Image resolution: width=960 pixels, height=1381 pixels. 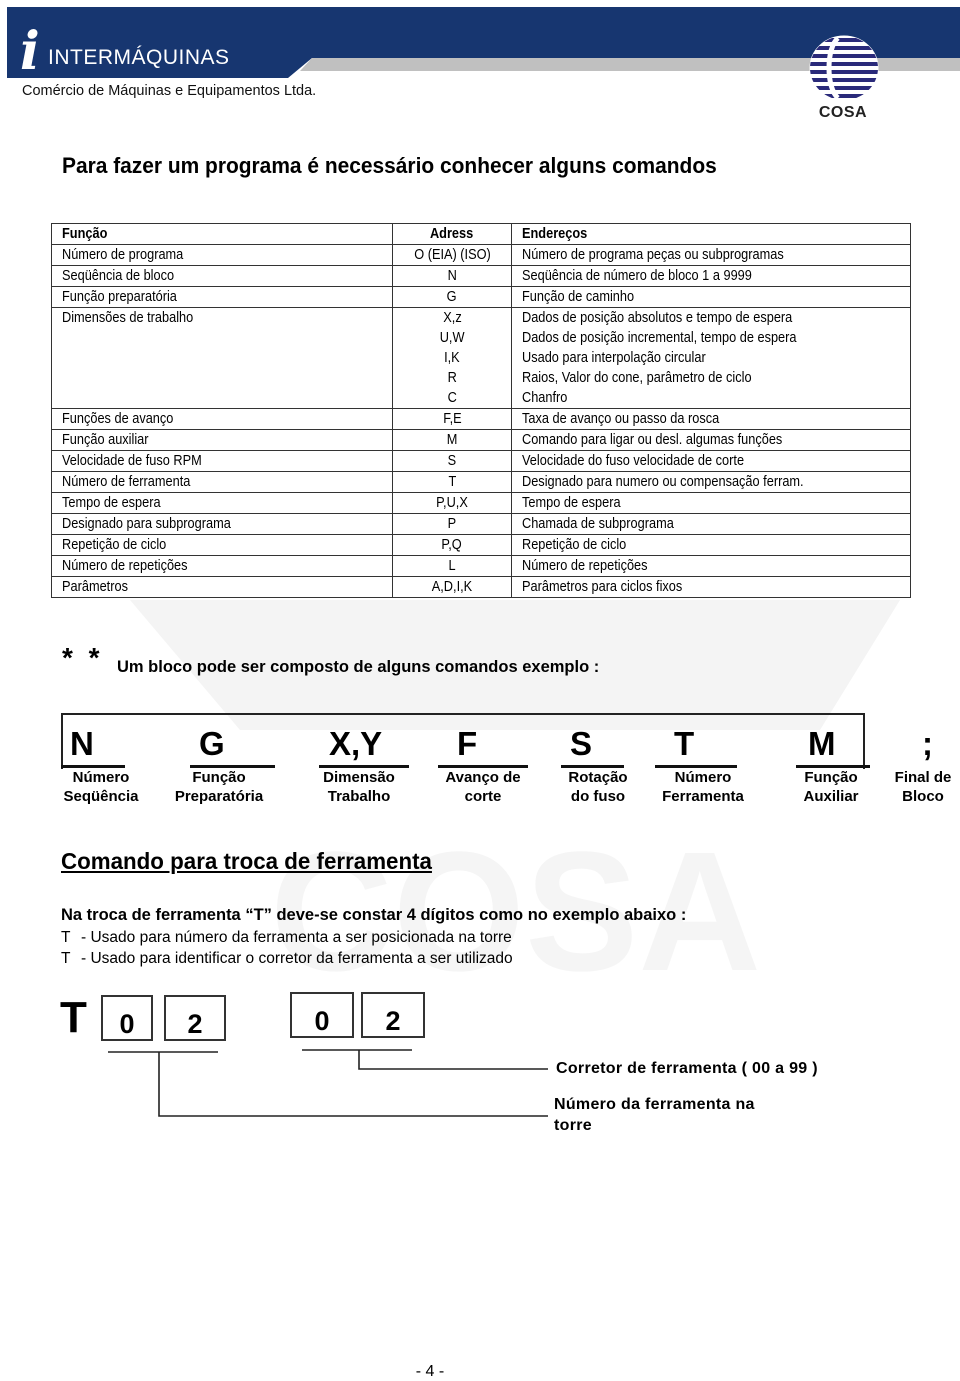 I want to click on tool-number-connector, so click(x=353, y=1084).